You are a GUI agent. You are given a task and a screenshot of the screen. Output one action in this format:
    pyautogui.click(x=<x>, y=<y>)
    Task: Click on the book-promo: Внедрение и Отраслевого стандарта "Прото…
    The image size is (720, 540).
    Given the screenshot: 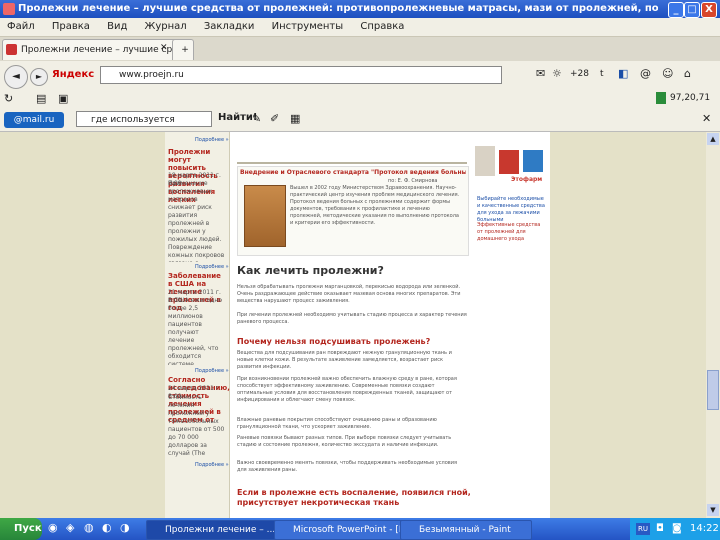 What is the action you would take?
    pyautogui.click(x=353, y=211)
    